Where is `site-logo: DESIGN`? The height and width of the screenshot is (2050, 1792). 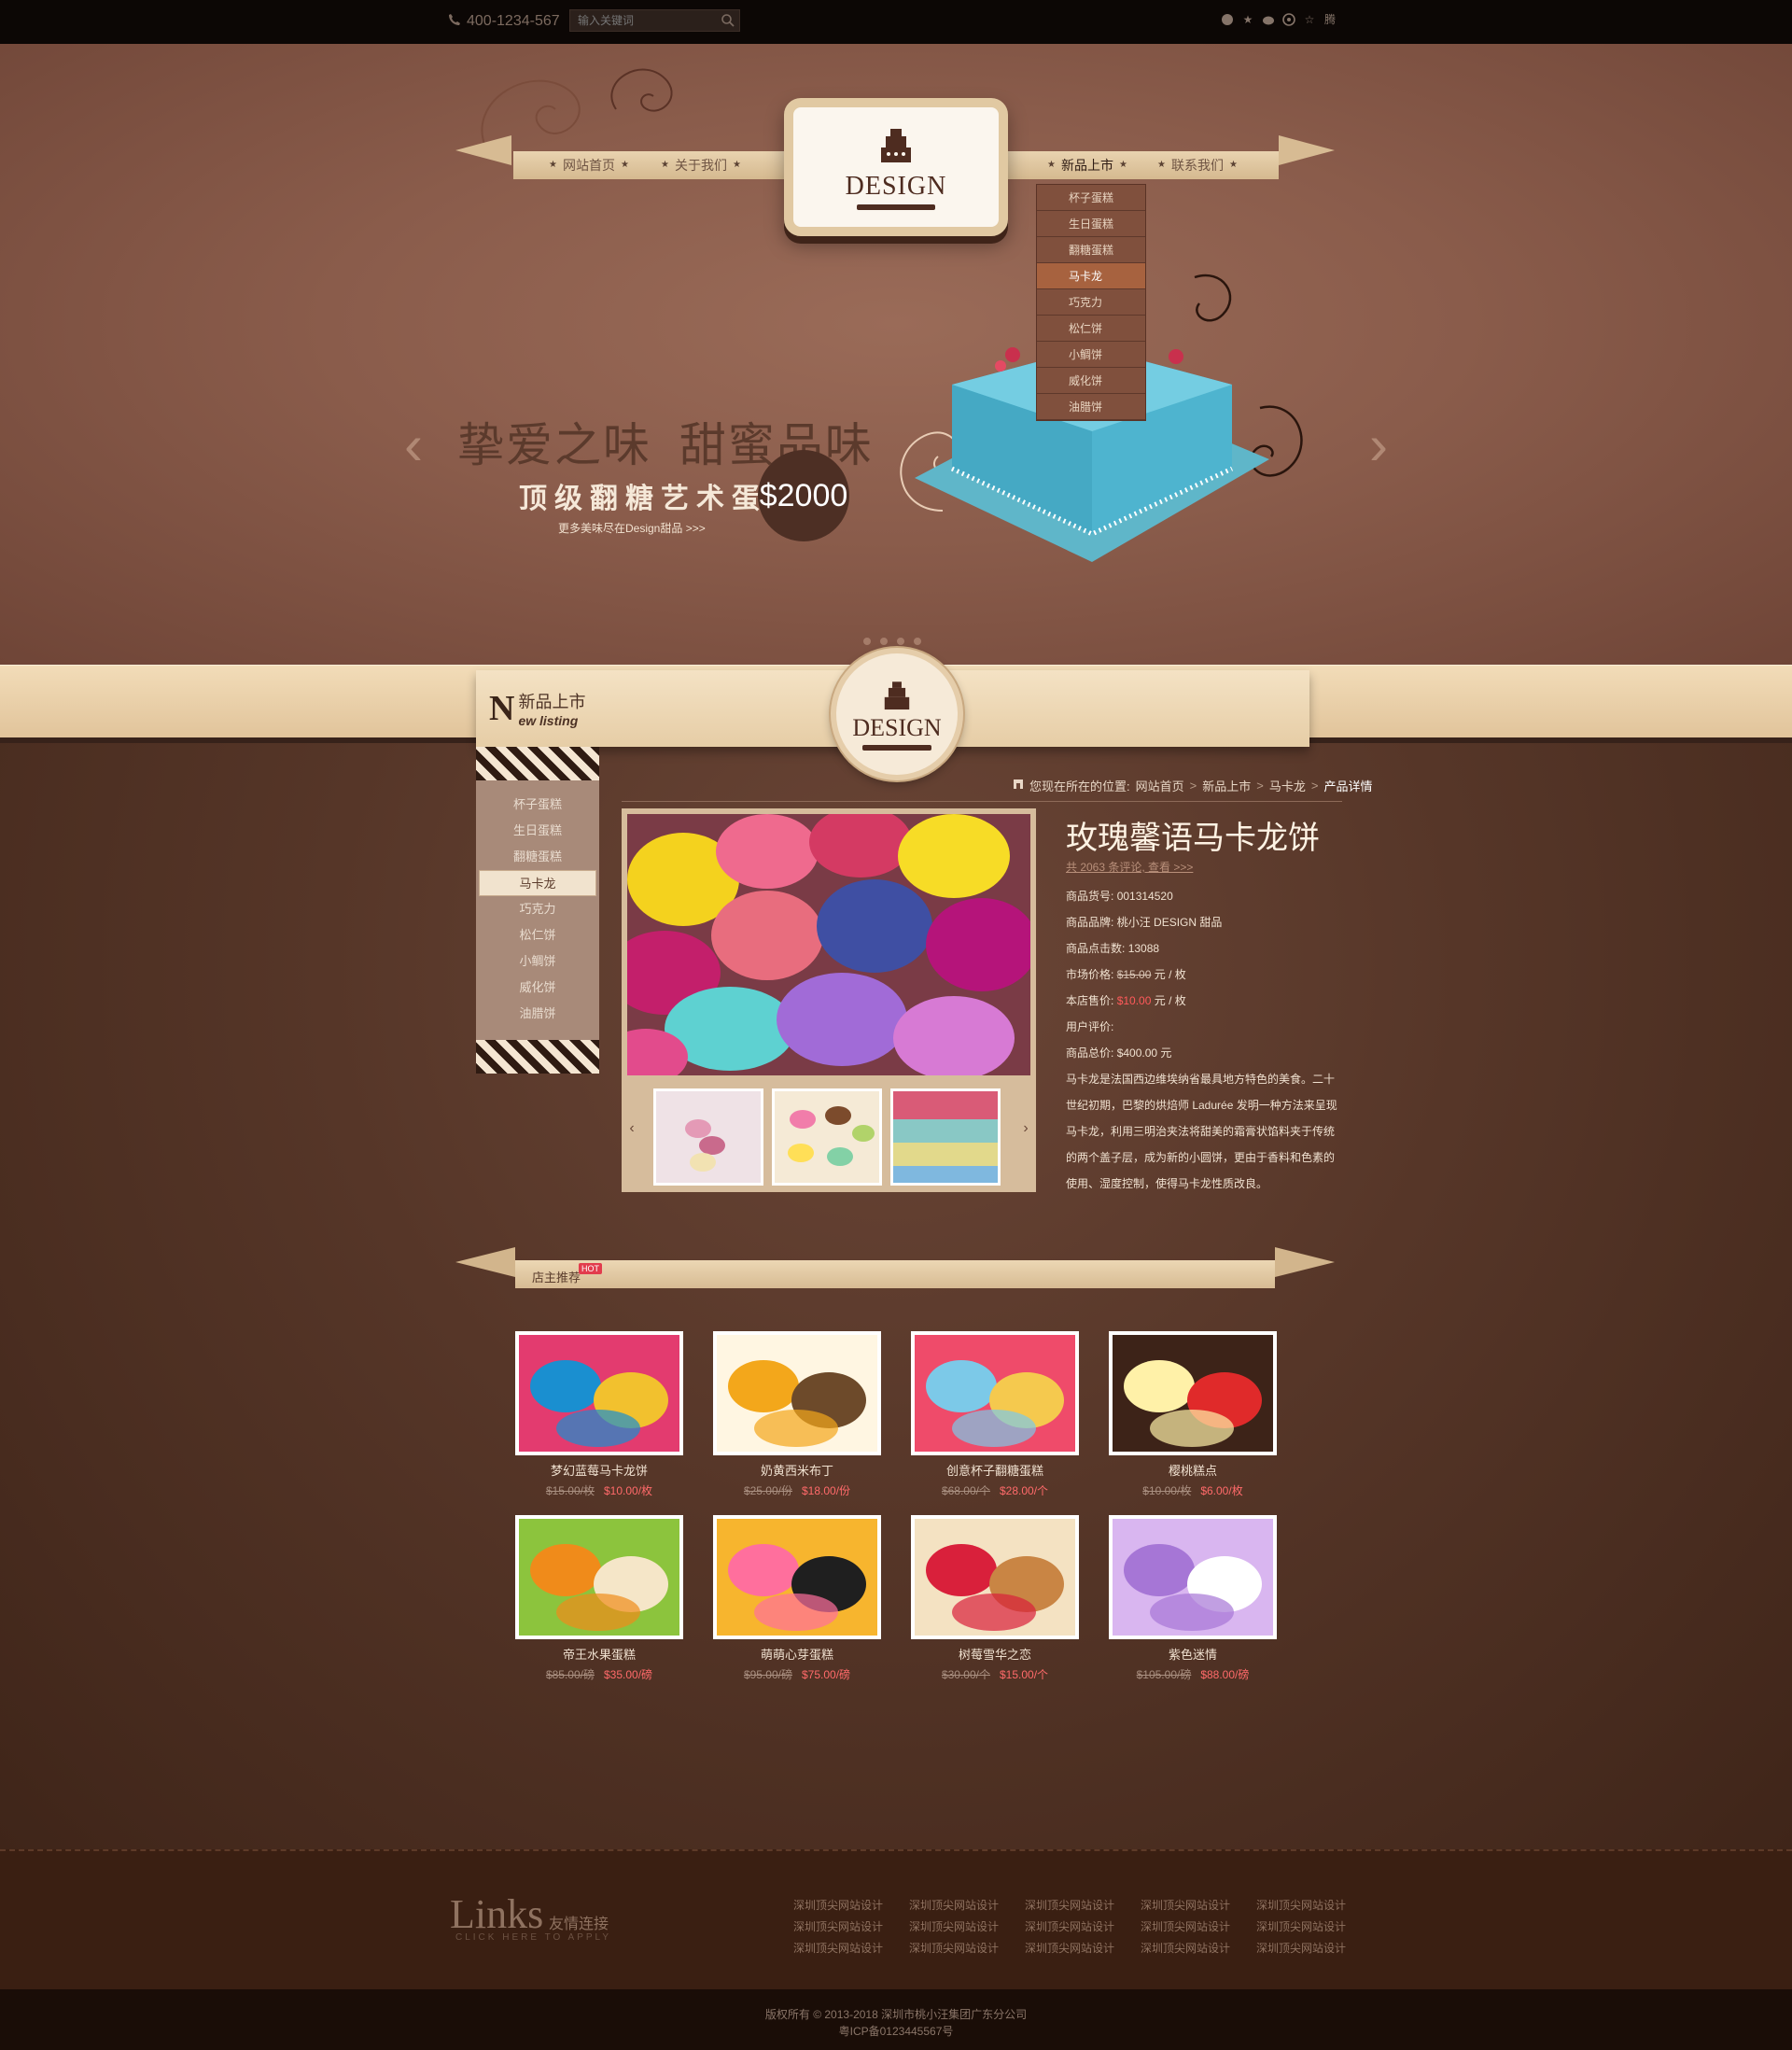
site-logo: DESIGN is located at coordinates (896, 167).